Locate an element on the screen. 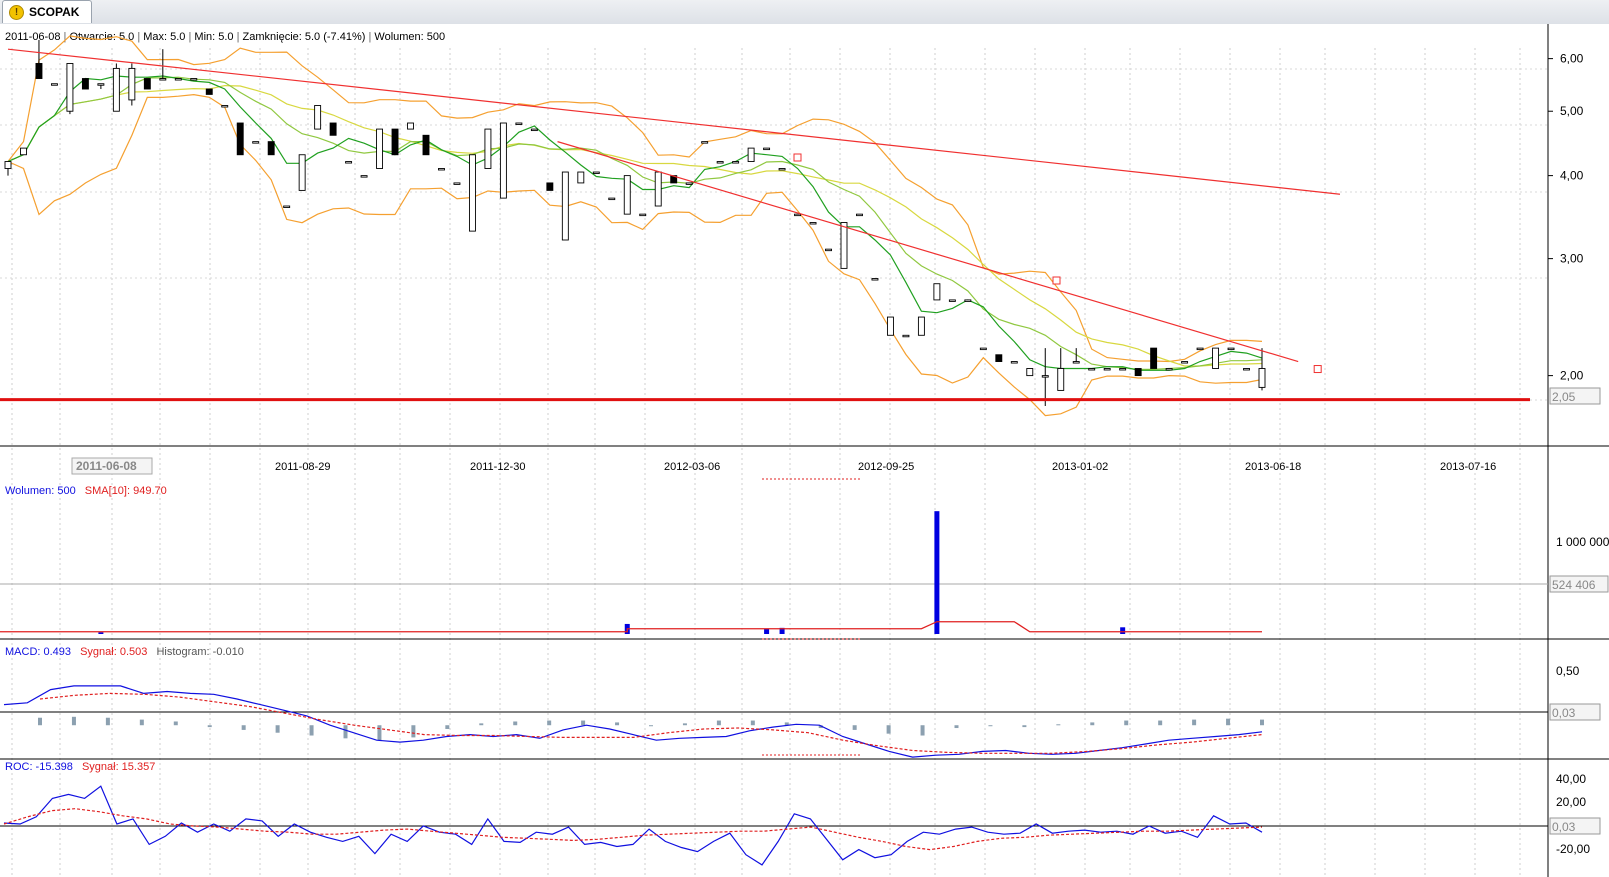 The width and height of the screenshot is (1609, 877). trend-anchor-start is located at coordinates (797, 157).